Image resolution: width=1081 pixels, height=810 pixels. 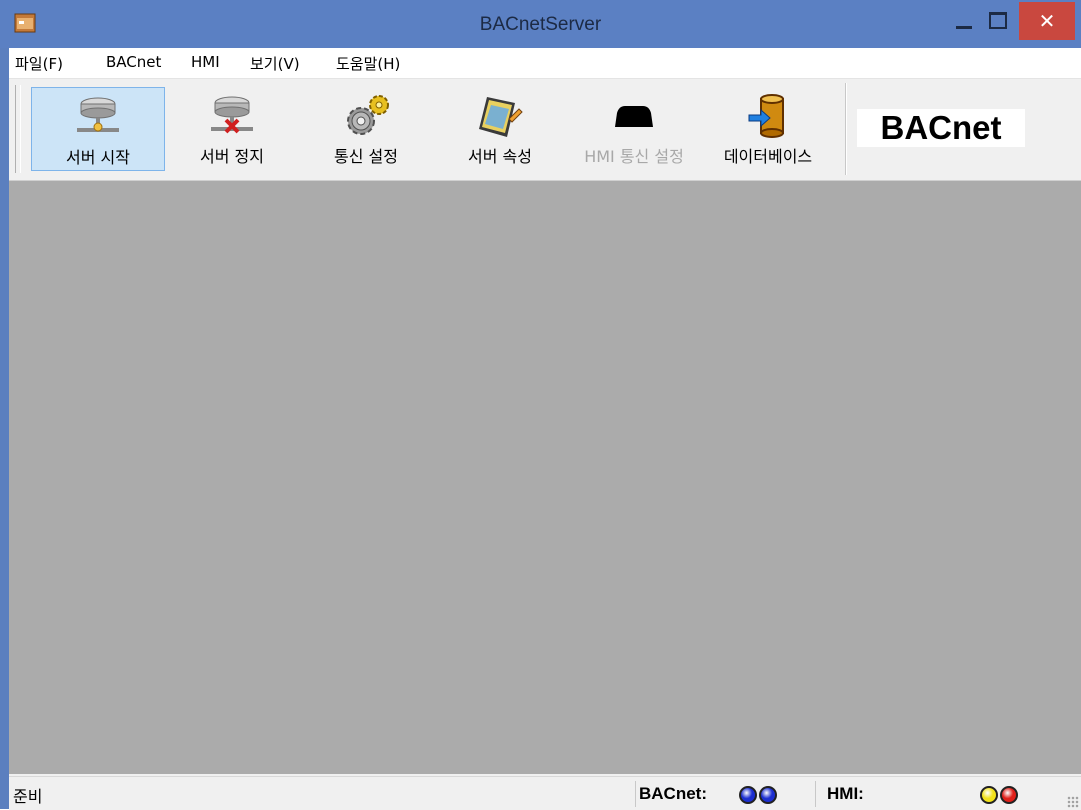 What do you see at coordinates (39, 63) in the screenshot?
I see `menu-file: 파일(F)` at bounding box center [39, 63].